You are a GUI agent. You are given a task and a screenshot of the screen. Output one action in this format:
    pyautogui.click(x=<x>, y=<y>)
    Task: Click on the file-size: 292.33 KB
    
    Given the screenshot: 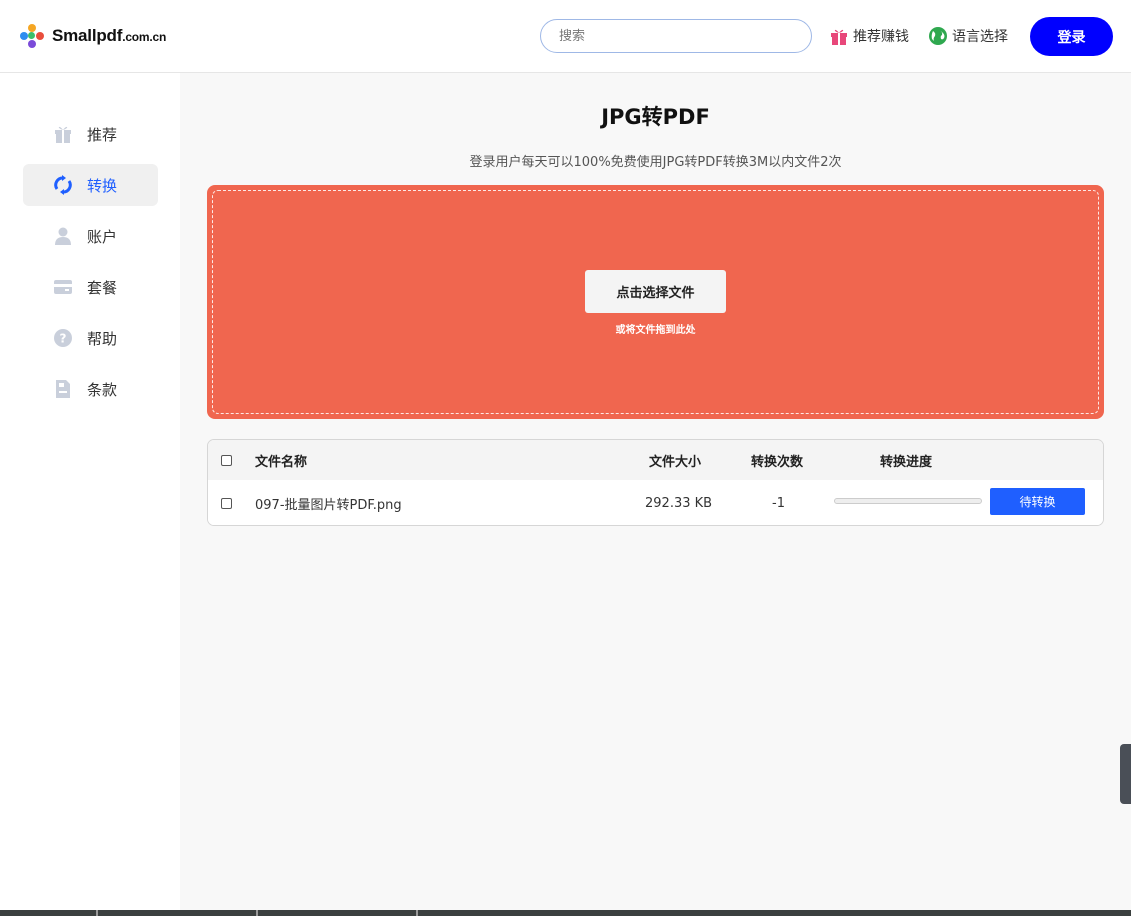 What is the action you would take?
    pyautogui.click(x=679, y=503)
    